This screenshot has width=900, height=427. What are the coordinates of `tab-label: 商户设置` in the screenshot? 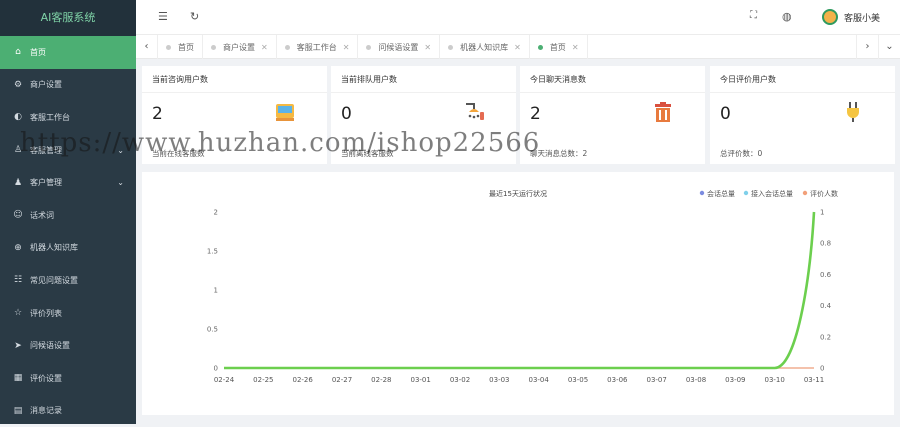 It's located at (239, 47).